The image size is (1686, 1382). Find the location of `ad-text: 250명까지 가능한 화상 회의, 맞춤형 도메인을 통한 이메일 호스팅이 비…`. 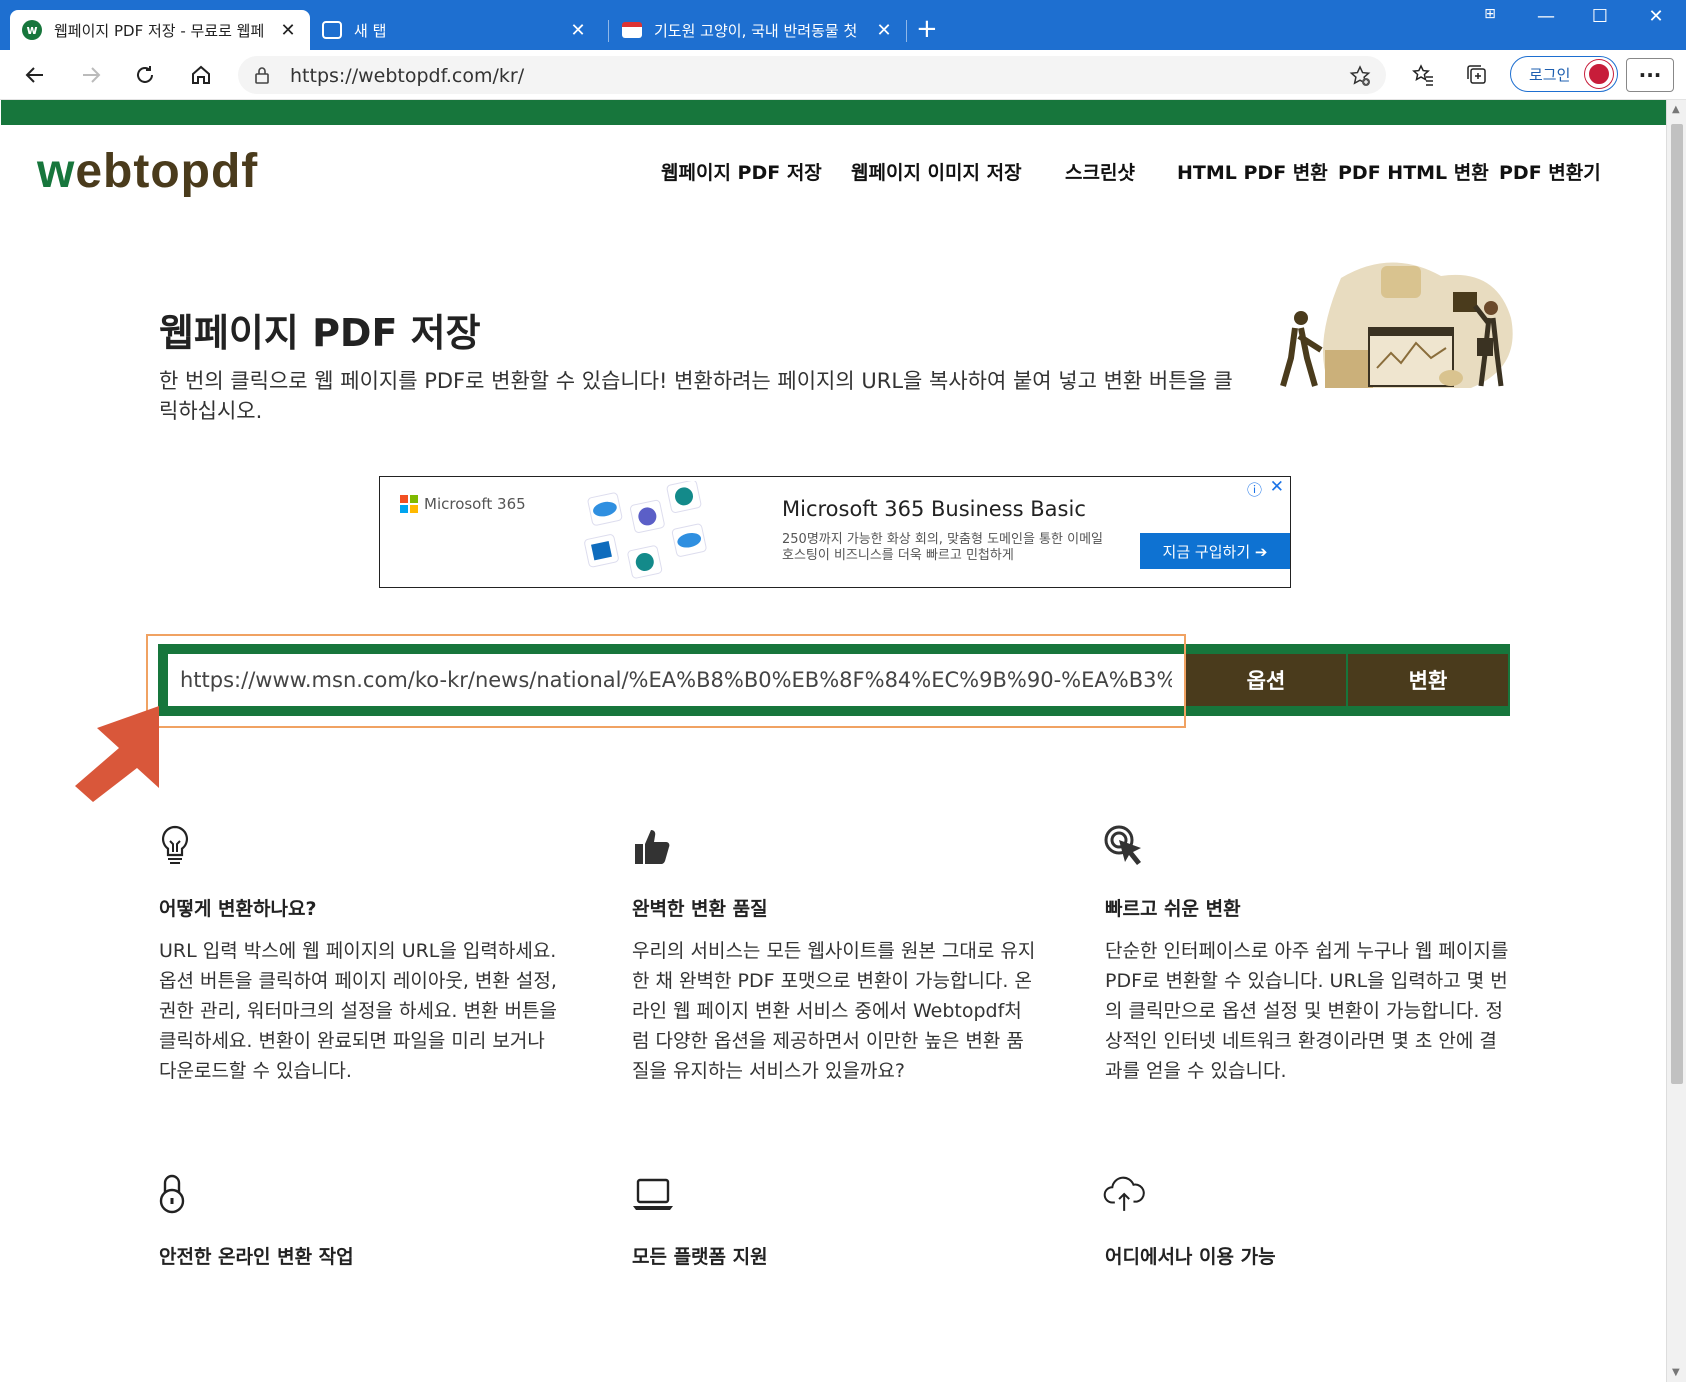

ad-text: 250명까지 가능한 화상 회의, 맞춤형 도메인을 통한 이메일 호스팅이 비… is located at coordinates (942, 547).